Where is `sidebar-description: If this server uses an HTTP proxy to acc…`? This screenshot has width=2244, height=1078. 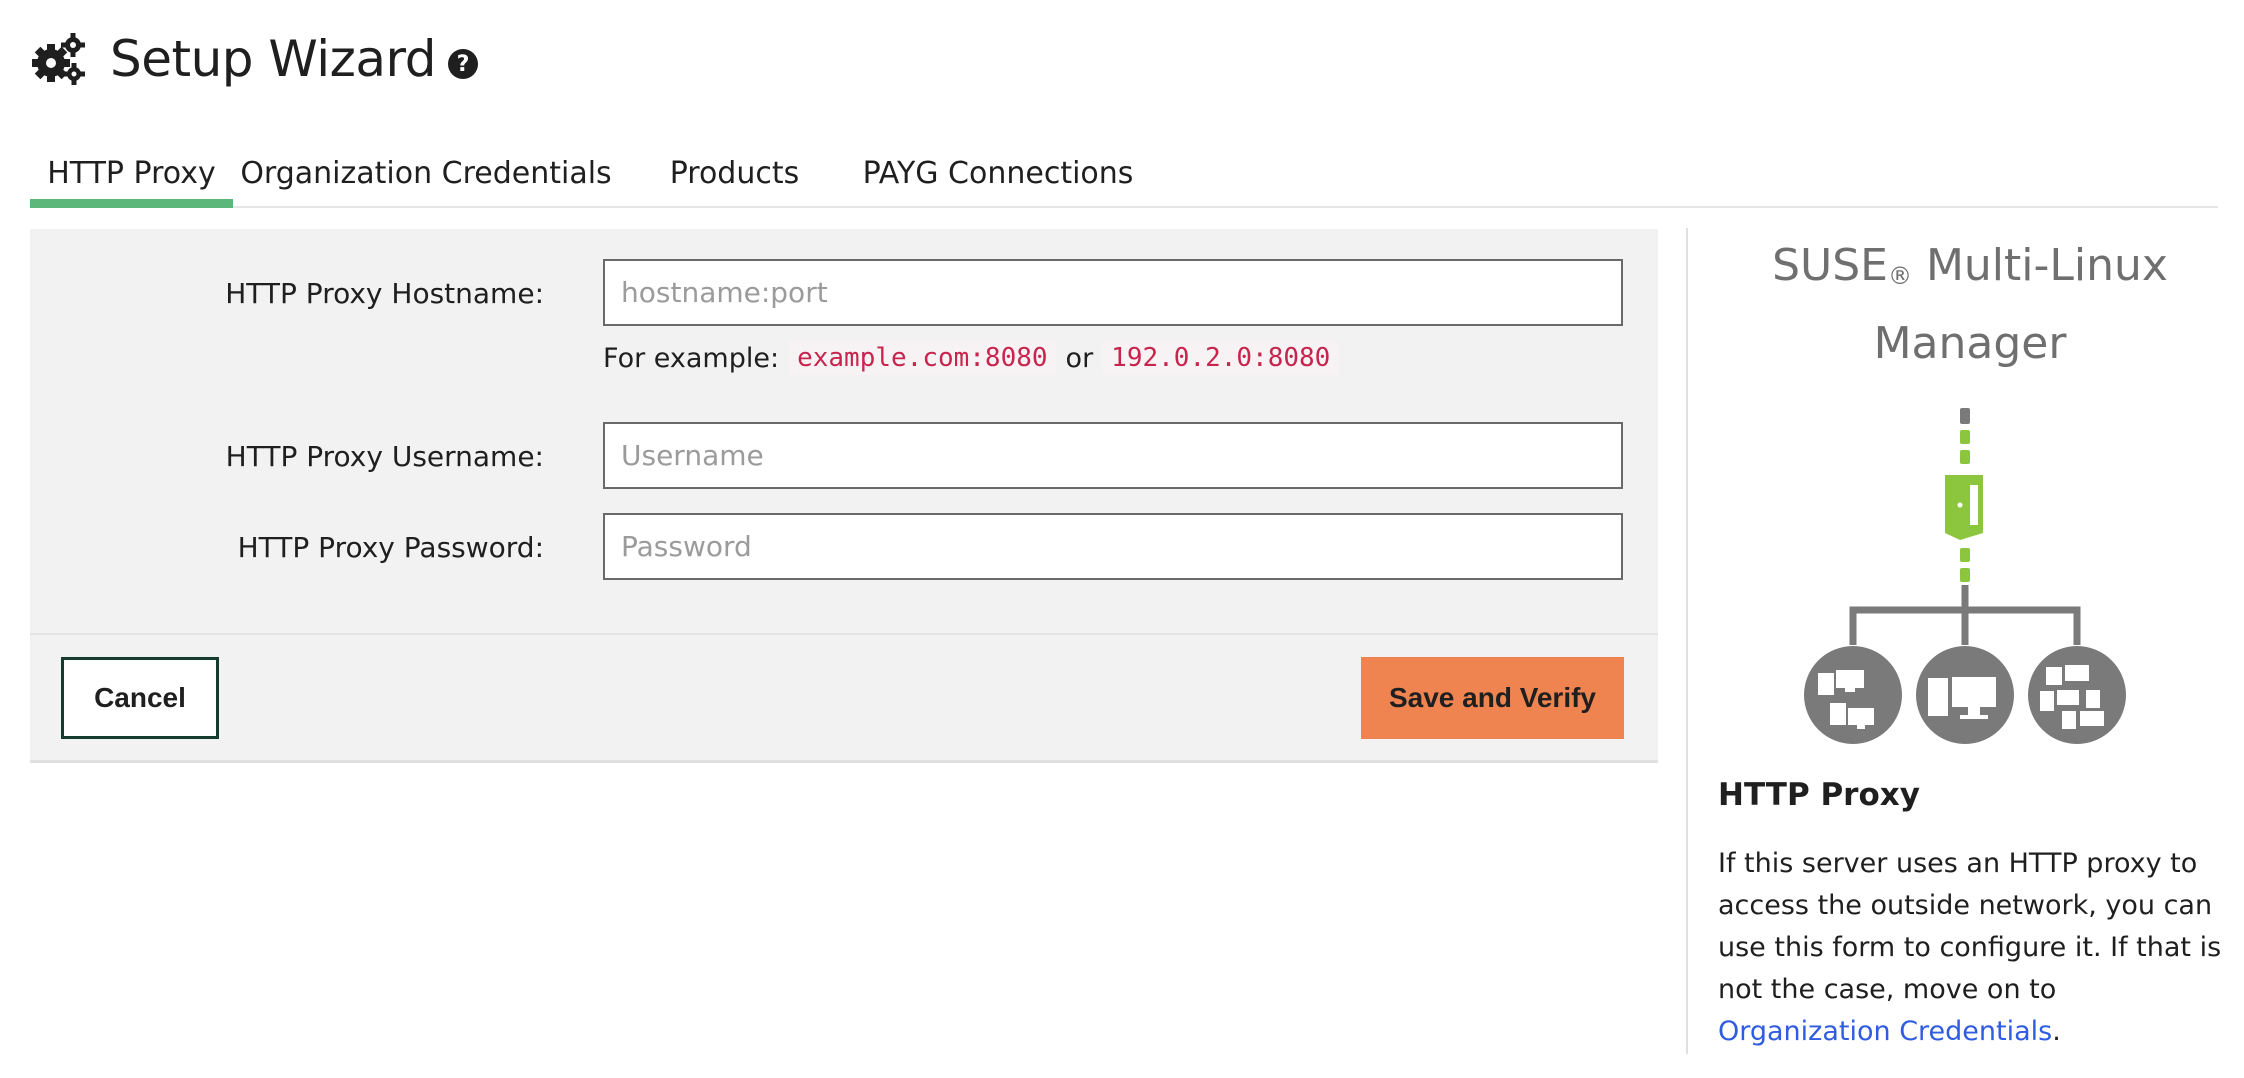
sidebar-description: If this server uses an HTTP proxy to acc… is located at coordinates (1971, 948).